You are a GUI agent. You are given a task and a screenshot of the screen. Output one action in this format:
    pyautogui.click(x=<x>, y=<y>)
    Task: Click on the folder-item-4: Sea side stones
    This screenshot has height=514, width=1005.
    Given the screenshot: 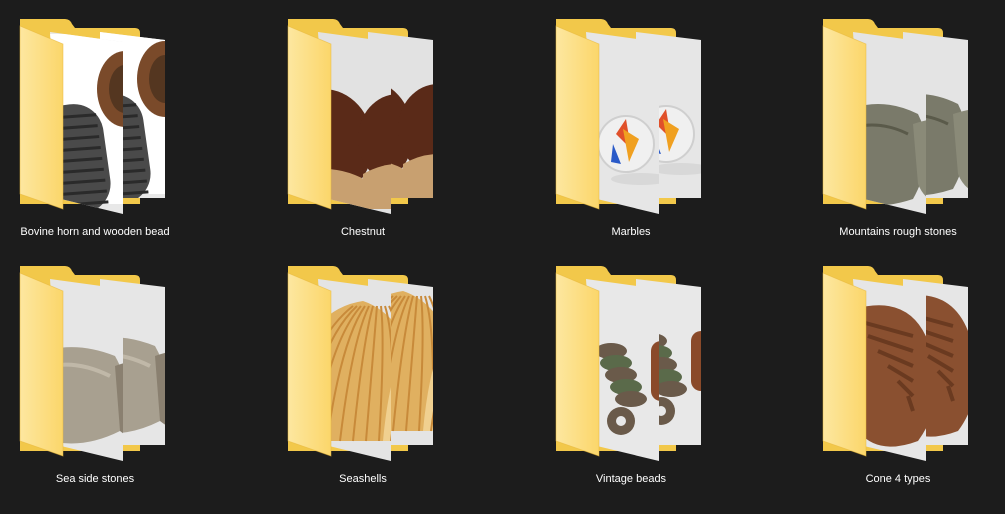 What is the action you would take?
    pyautogui.click(x=107, y=376)
    